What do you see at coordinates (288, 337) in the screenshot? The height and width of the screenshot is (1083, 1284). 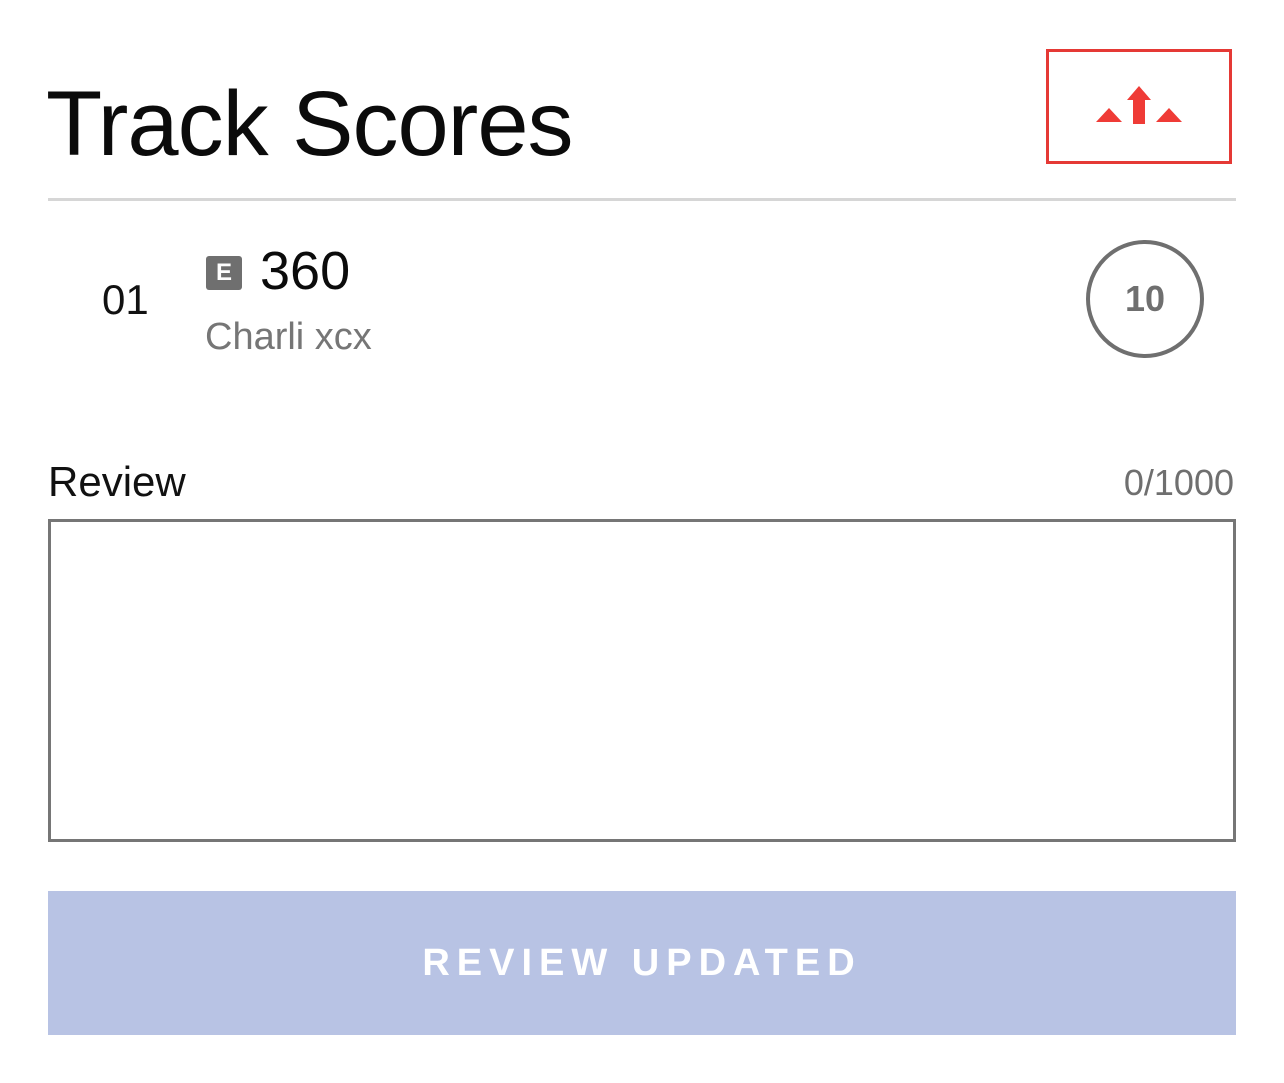 I see `track-artist: Charli xcx` at bounding box center [288, 337].